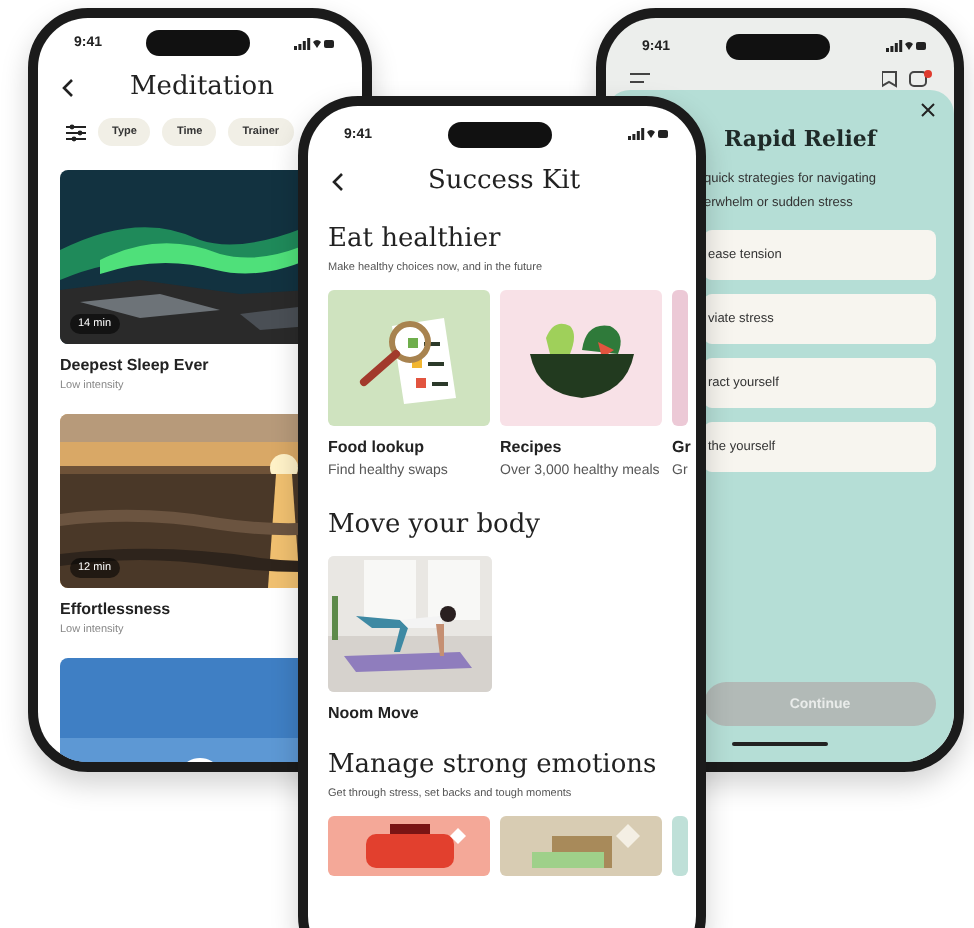 The image size is (974, 928). I want to click on screen-title: Meditation, so click(202, 87).